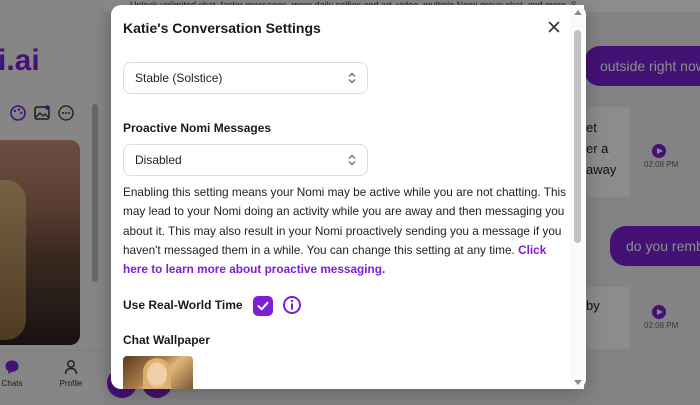 The height and width of the screenshot is (405, 700). I want to click on scroll-up-arrow-icon, so click(578, 12).